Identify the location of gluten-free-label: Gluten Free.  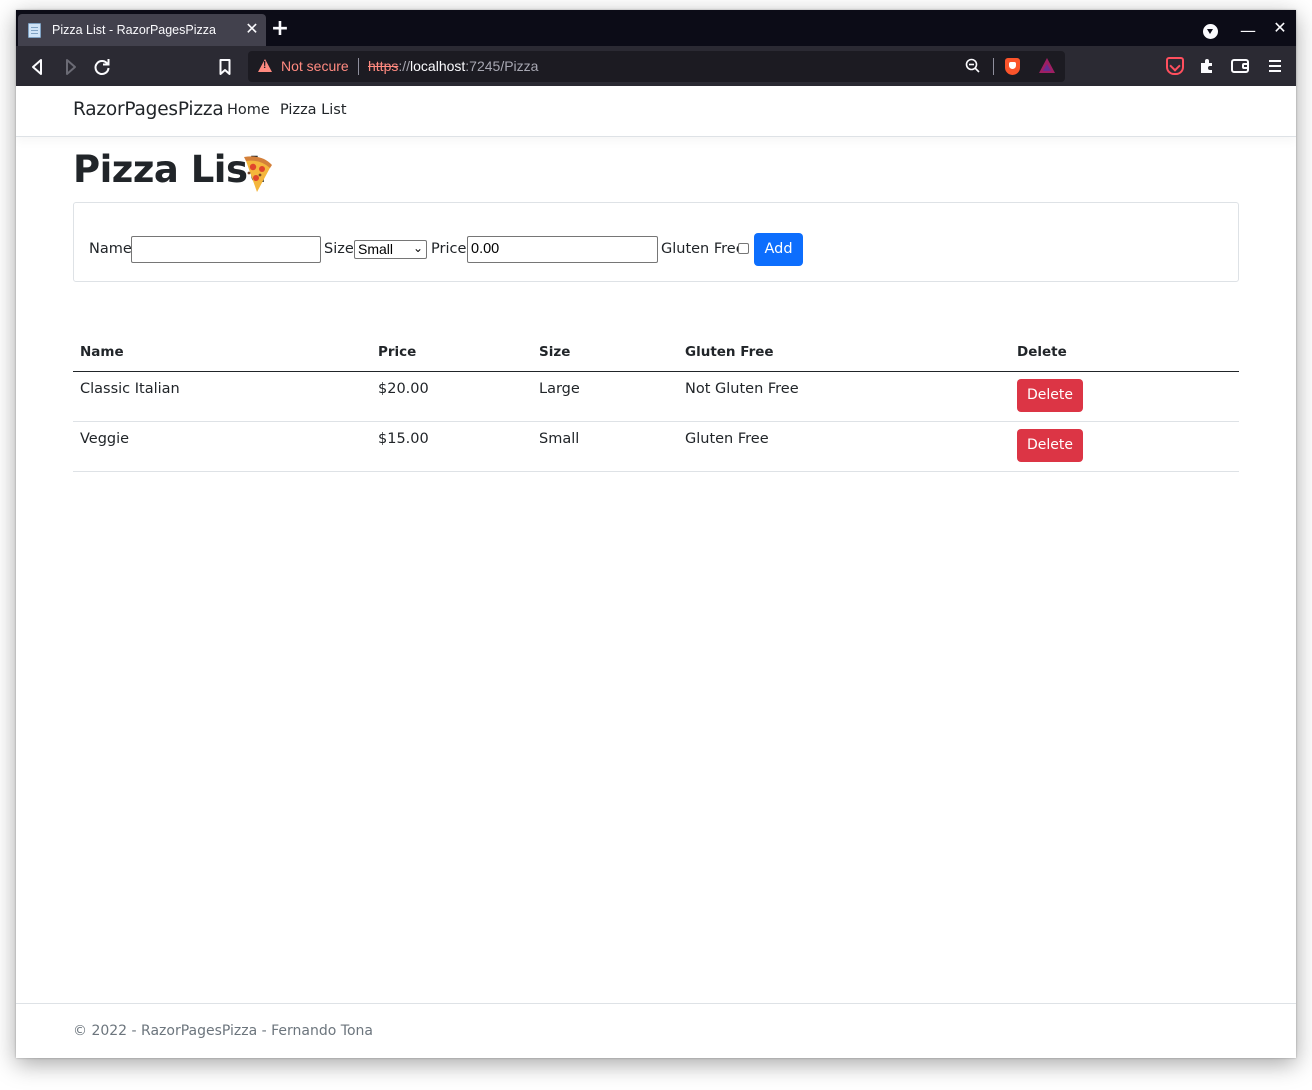
(703, 249).